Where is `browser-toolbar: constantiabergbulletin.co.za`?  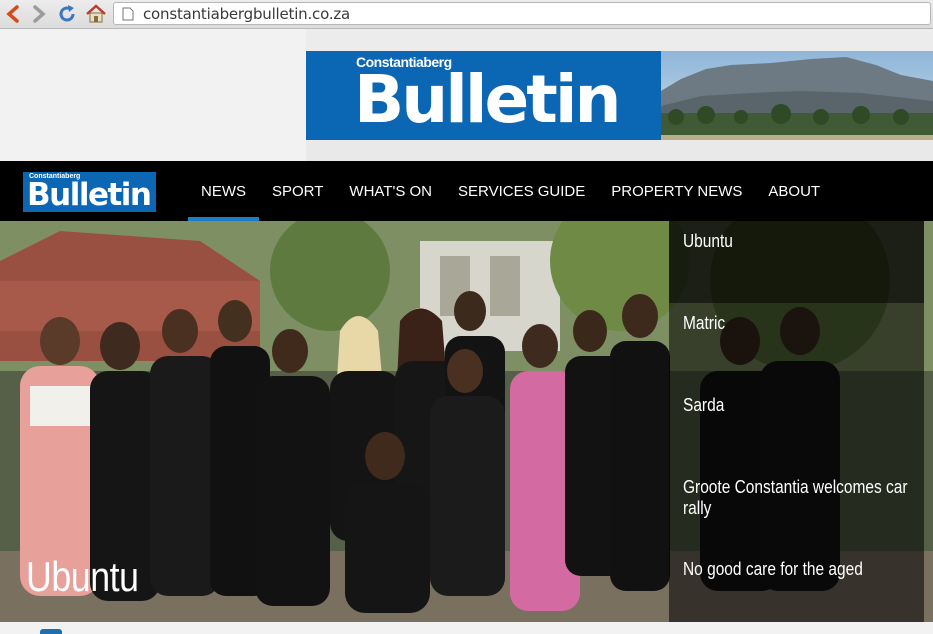
browser-toolbar: constantiabergbulletin.co.za is located at coordinates (466, 14).